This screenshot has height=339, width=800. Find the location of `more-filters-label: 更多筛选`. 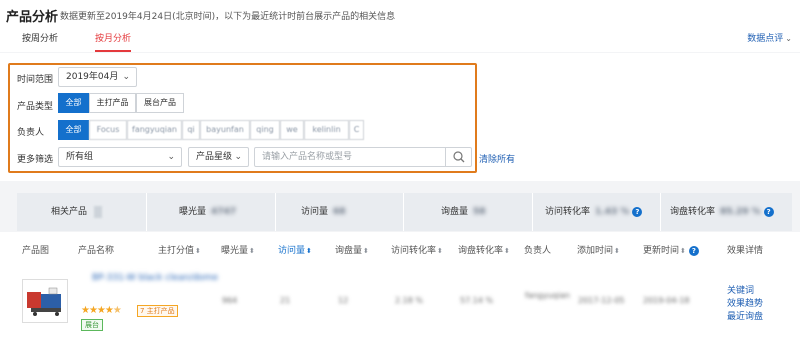

more-filters-label: 更多筛选 is located at coordinates (35, 160).